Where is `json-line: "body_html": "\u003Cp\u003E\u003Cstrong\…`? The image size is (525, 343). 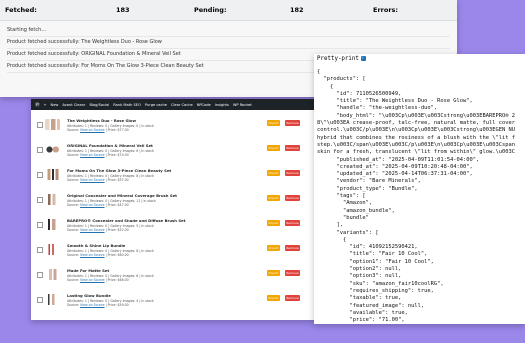 json-line: "body_html": "\u003Cp\u003E\u003Cstrong\… is located at coordinates (416, 115).